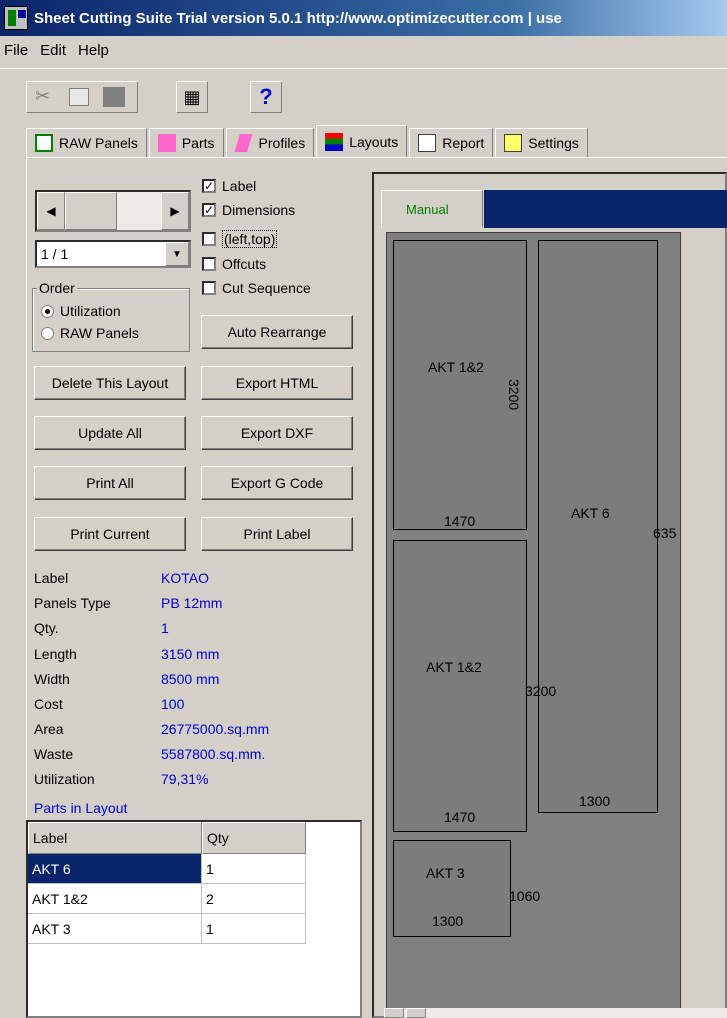  Describe the element at coordinates (445, 873) in the screenshot. I see `part-label: AKT 3` at that location.